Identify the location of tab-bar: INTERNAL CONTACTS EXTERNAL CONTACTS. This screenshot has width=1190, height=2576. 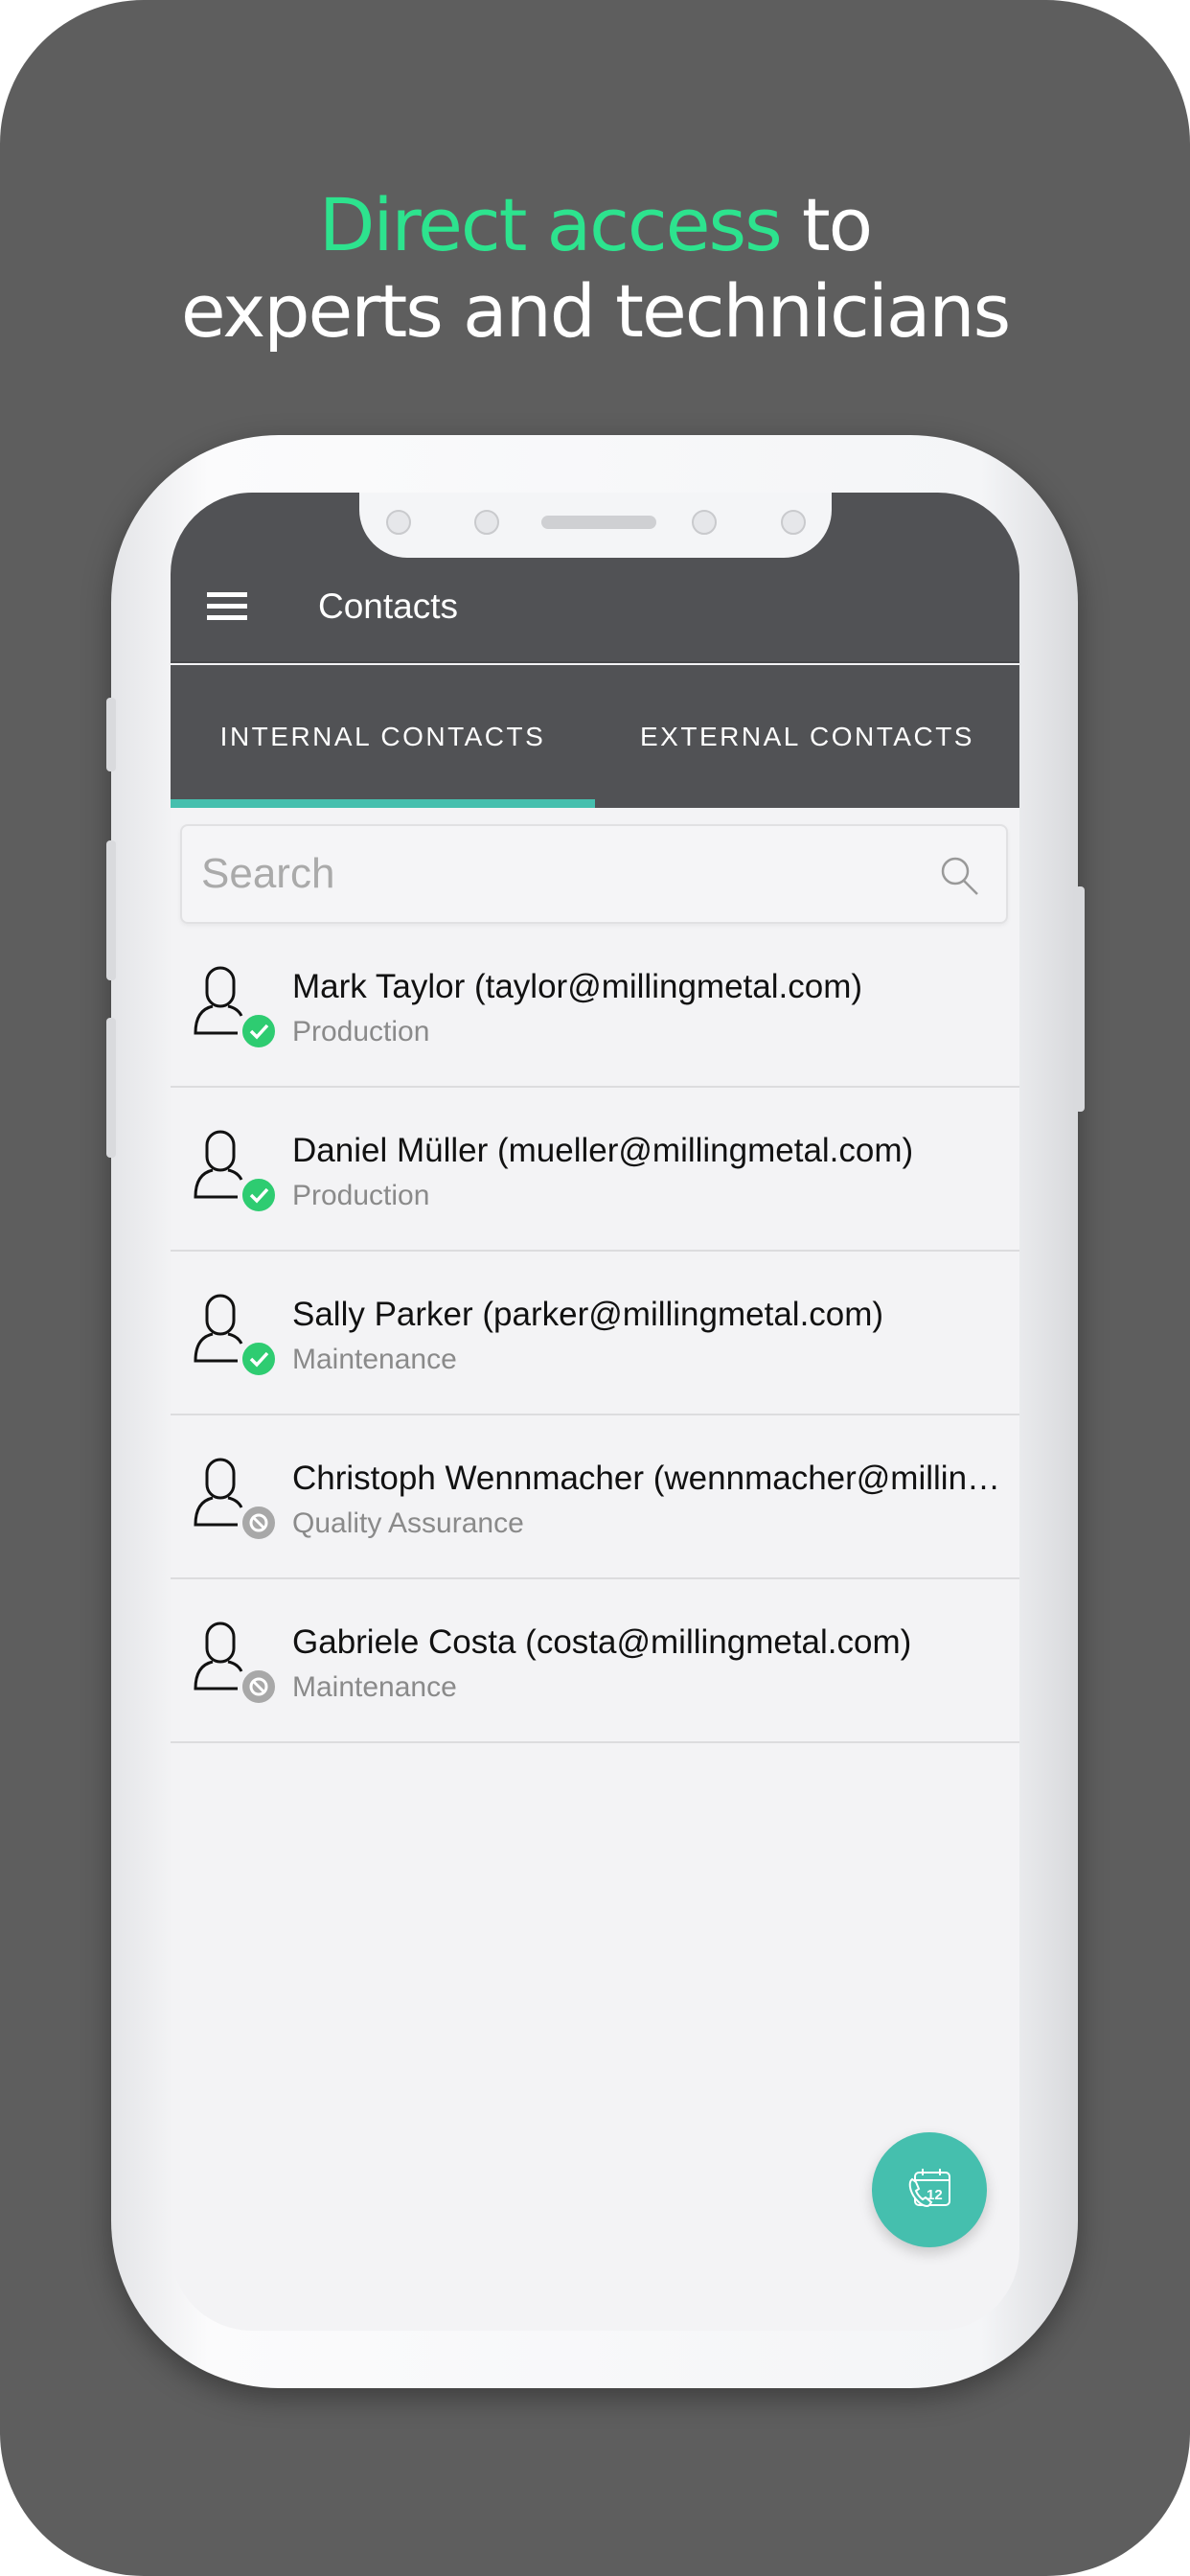
(595, 736).